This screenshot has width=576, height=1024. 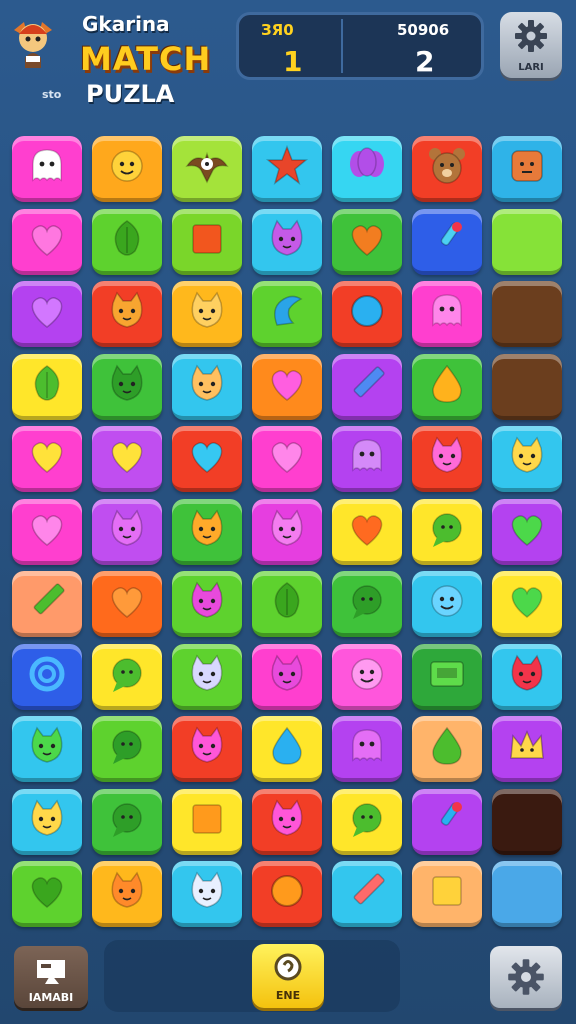 What do you see at coordinates (447, 169) in the screenshot?
I see `board-tile-bear` at bounding box center [447, 169].